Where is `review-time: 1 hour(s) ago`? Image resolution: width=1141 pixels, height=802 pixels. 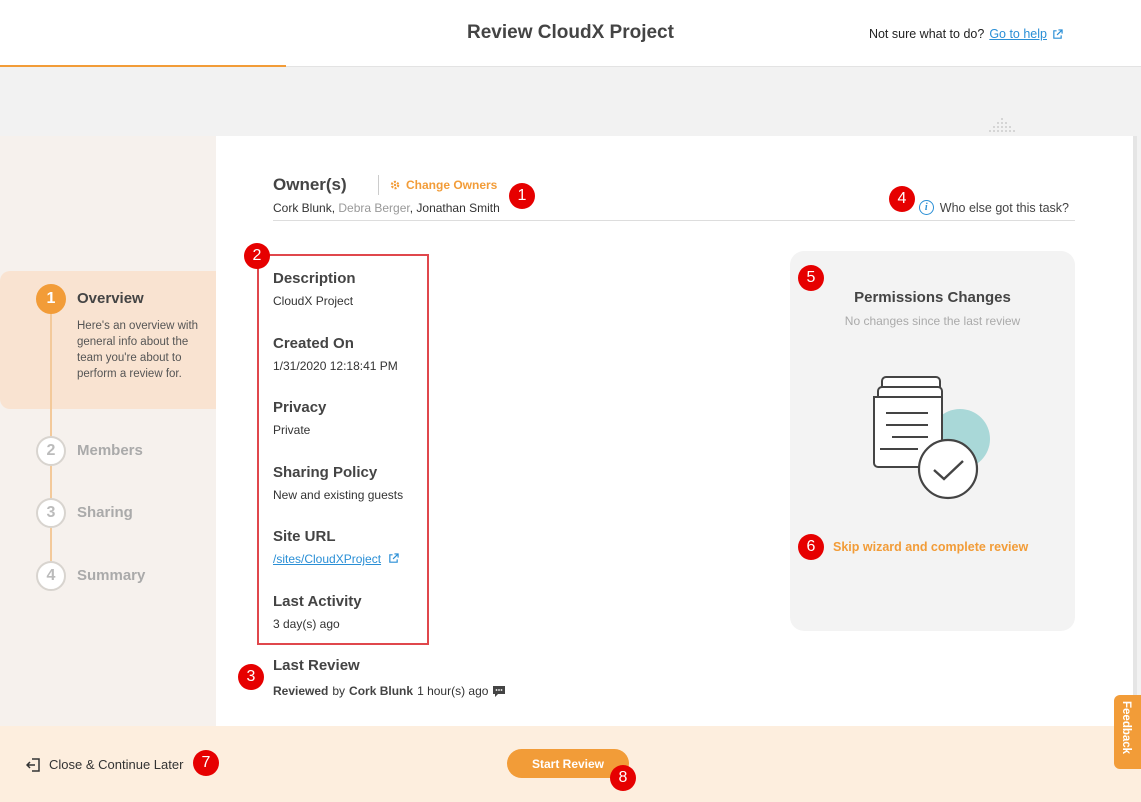
review-time: 1 hour(s) ago is located at coordinates (453, 691).